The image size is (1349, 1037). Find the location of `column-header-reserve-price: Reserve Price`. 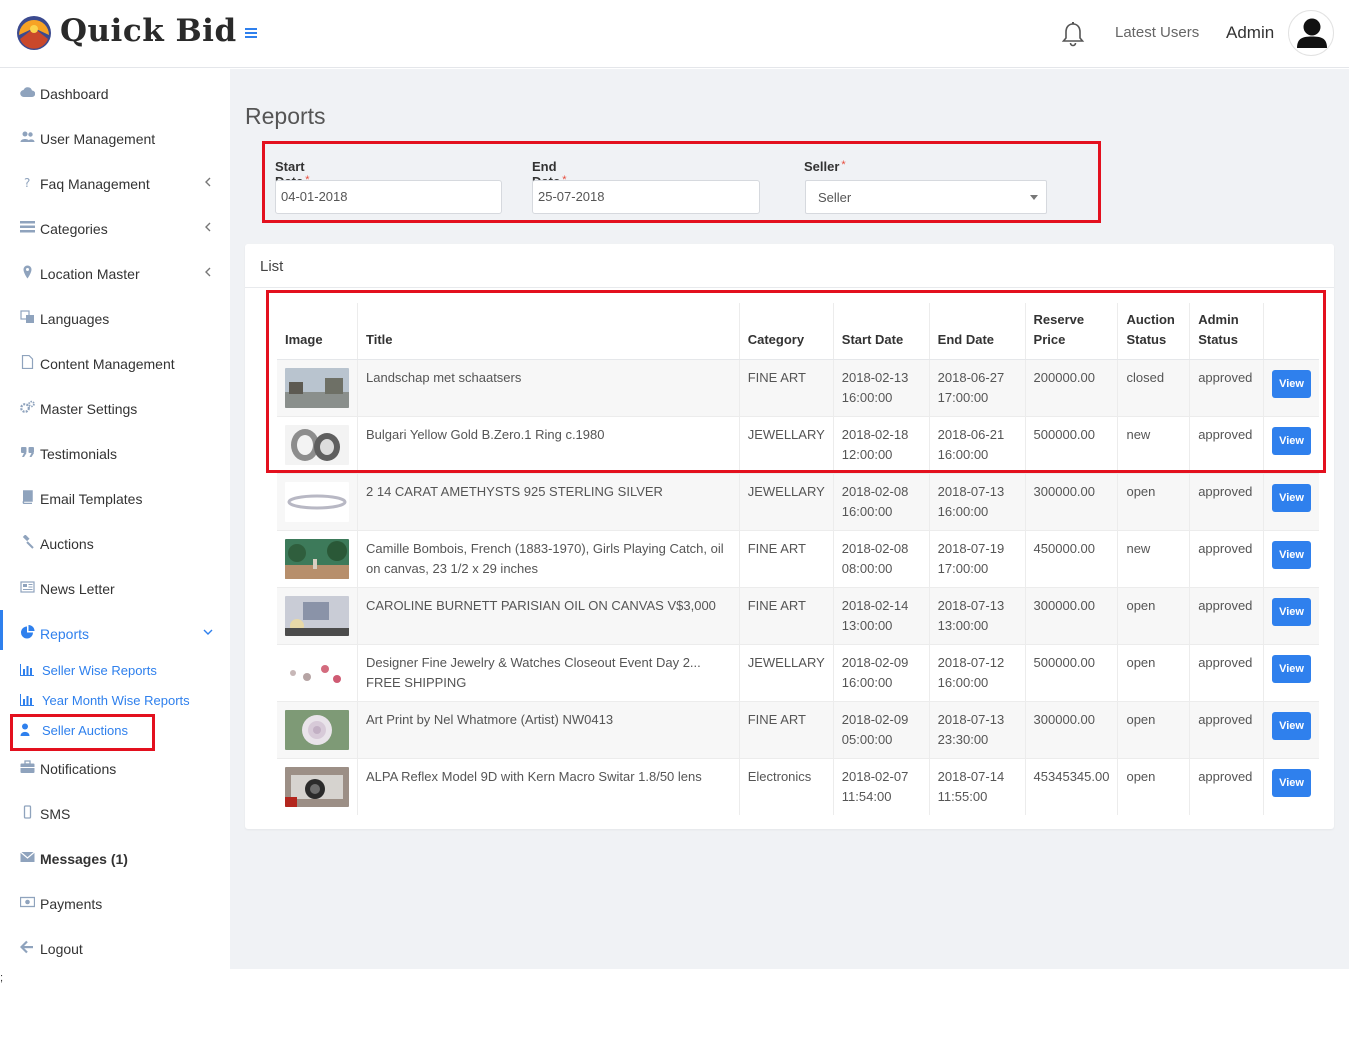

column-header-reserve-price: Reserve Price is located at coordinates (1071, 331).